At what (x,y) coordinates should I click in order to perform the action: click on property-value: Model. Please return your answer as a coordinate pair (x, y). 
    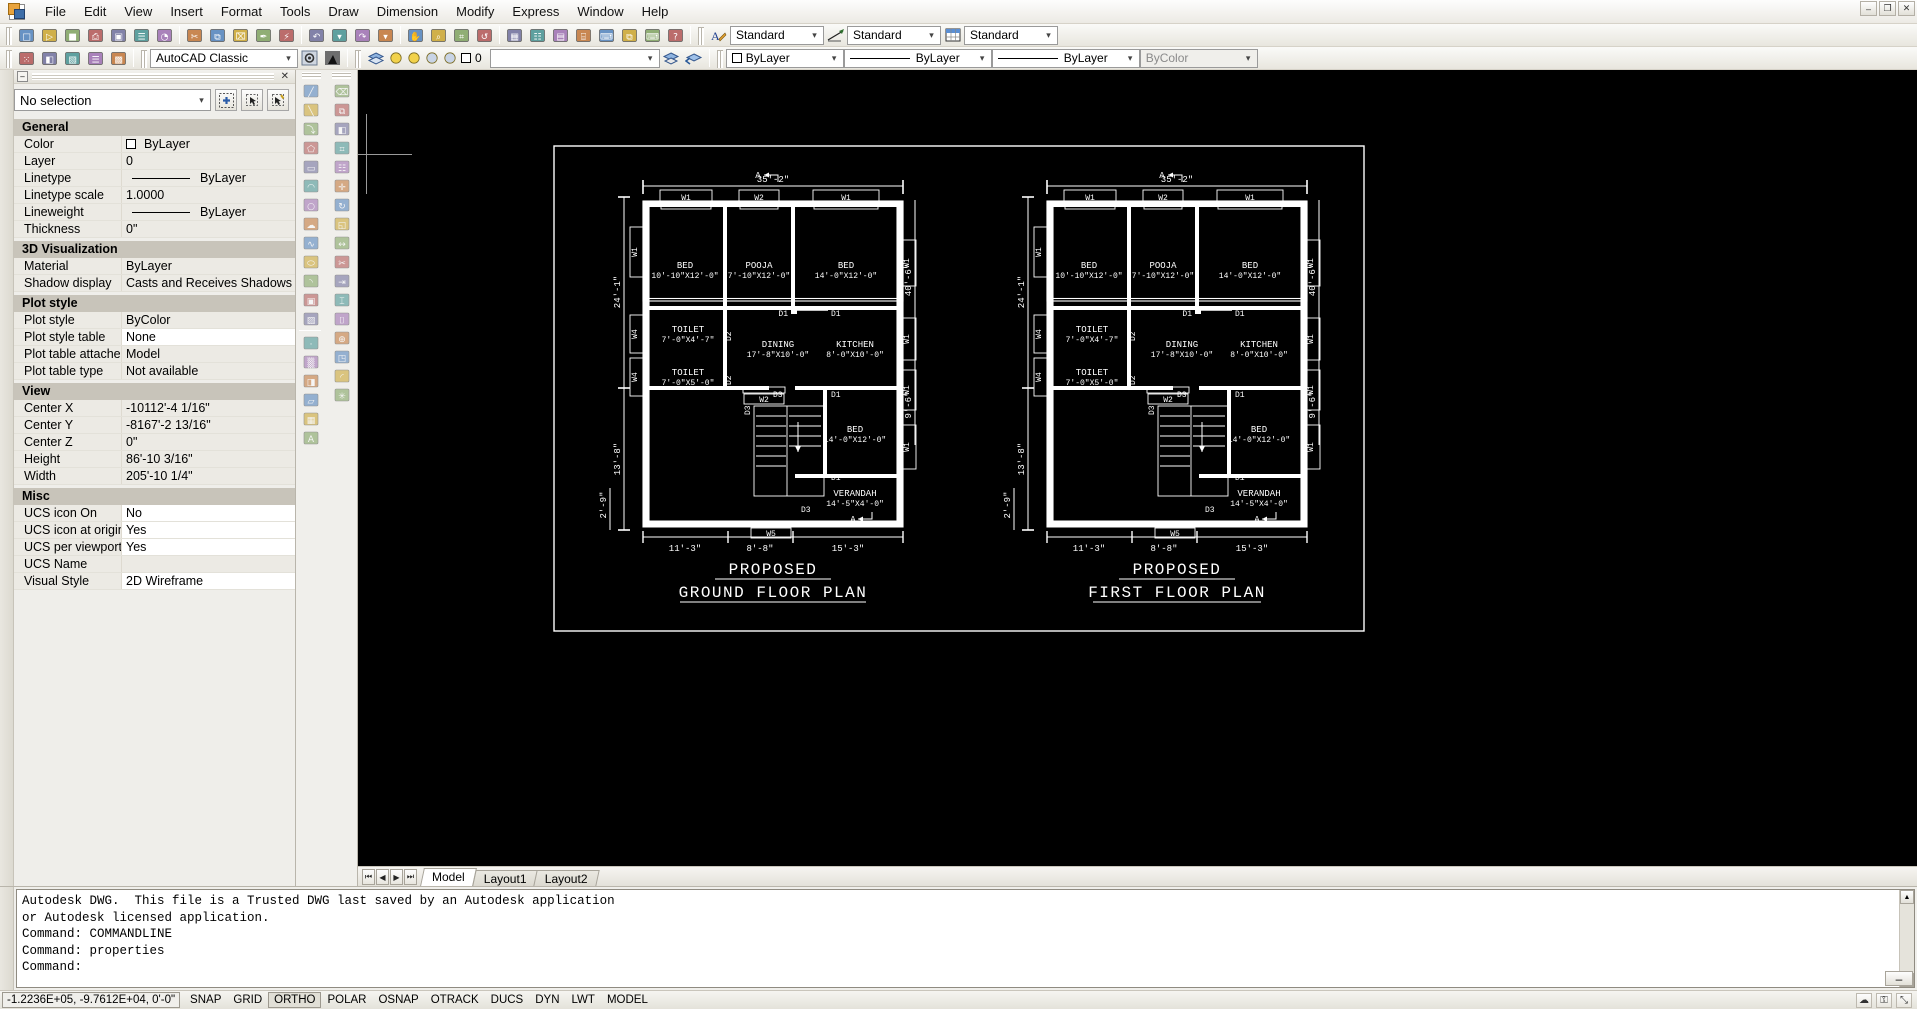
    Looking at the image, I should click on (208, 354).